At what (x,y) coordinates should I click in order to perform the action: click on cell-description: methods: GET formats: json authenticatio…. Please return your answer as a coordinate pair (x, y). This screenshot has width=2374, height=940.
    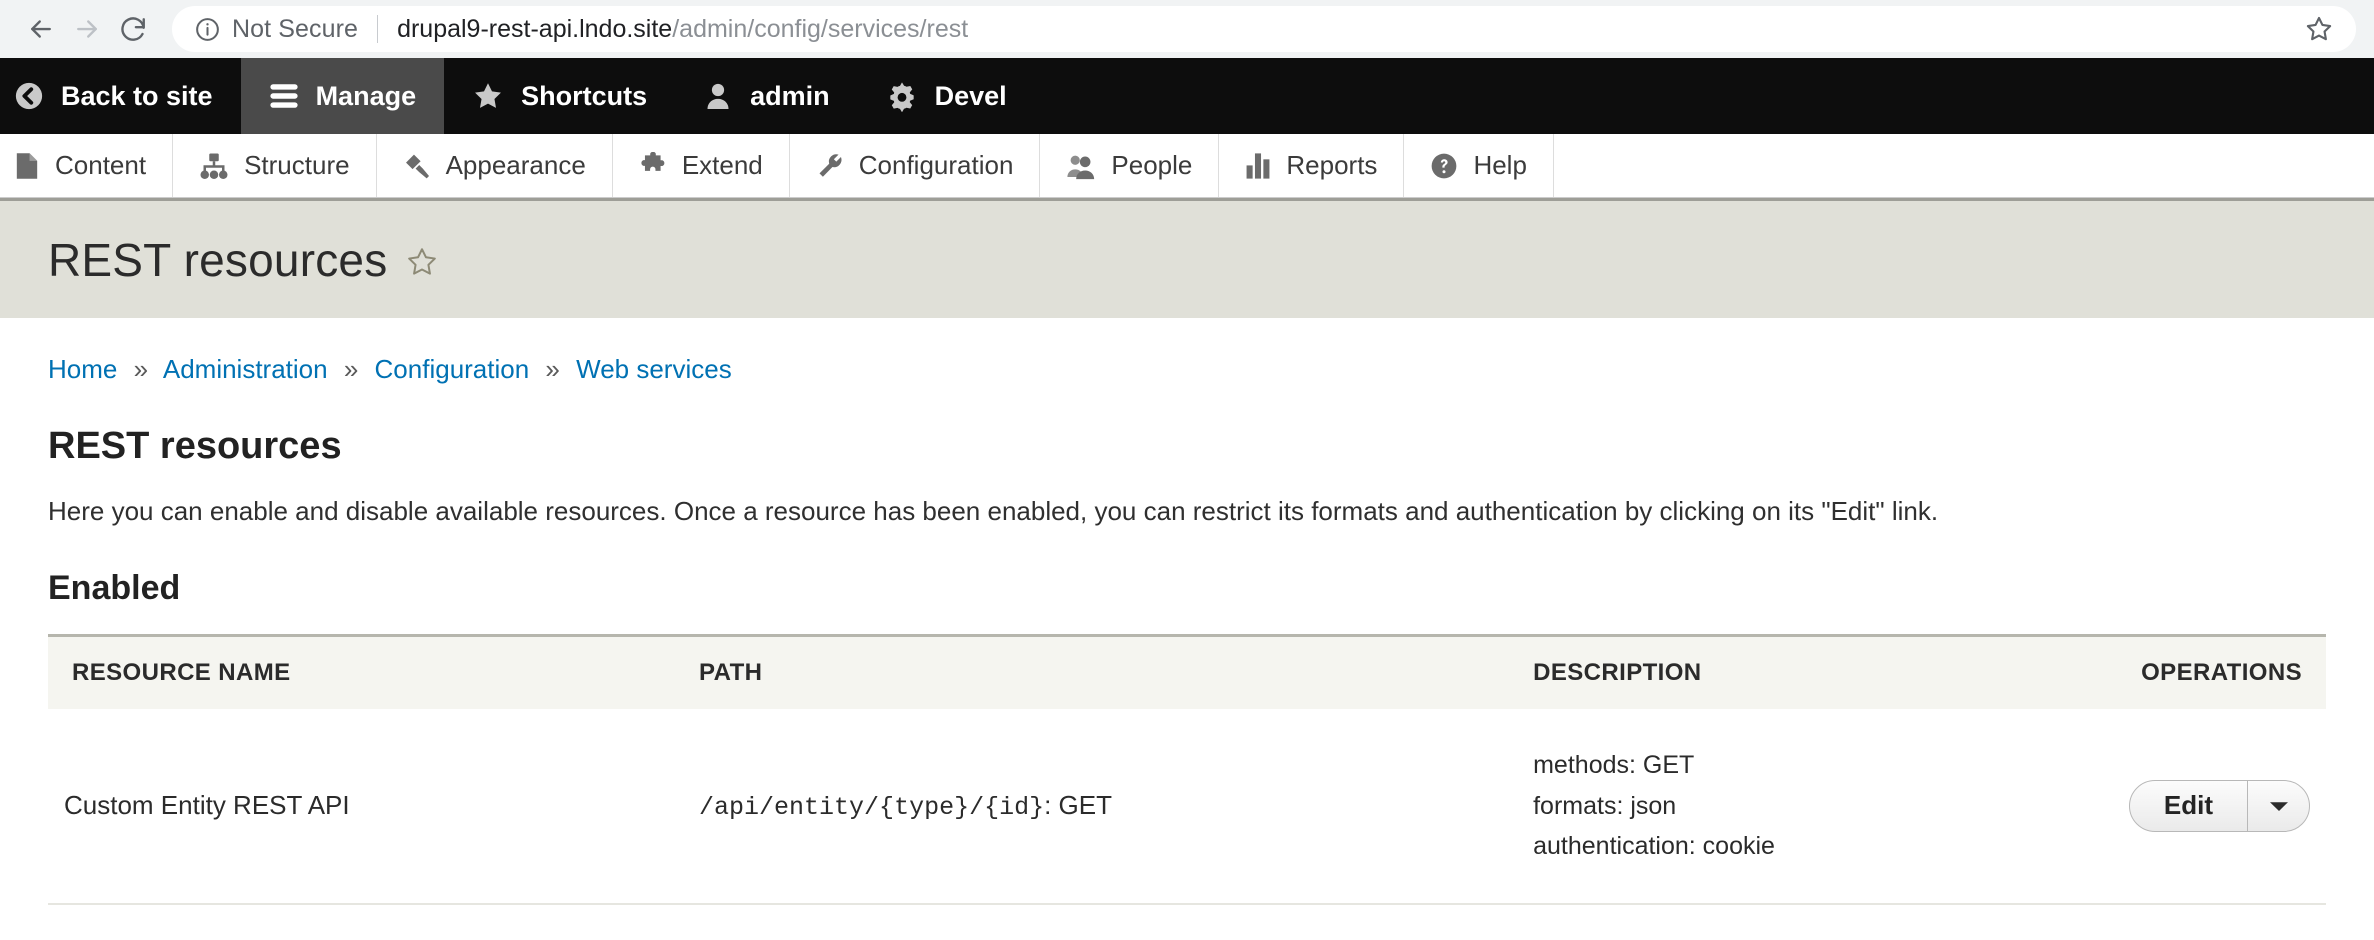
    Looking at the image, I should click on (1815, 807).